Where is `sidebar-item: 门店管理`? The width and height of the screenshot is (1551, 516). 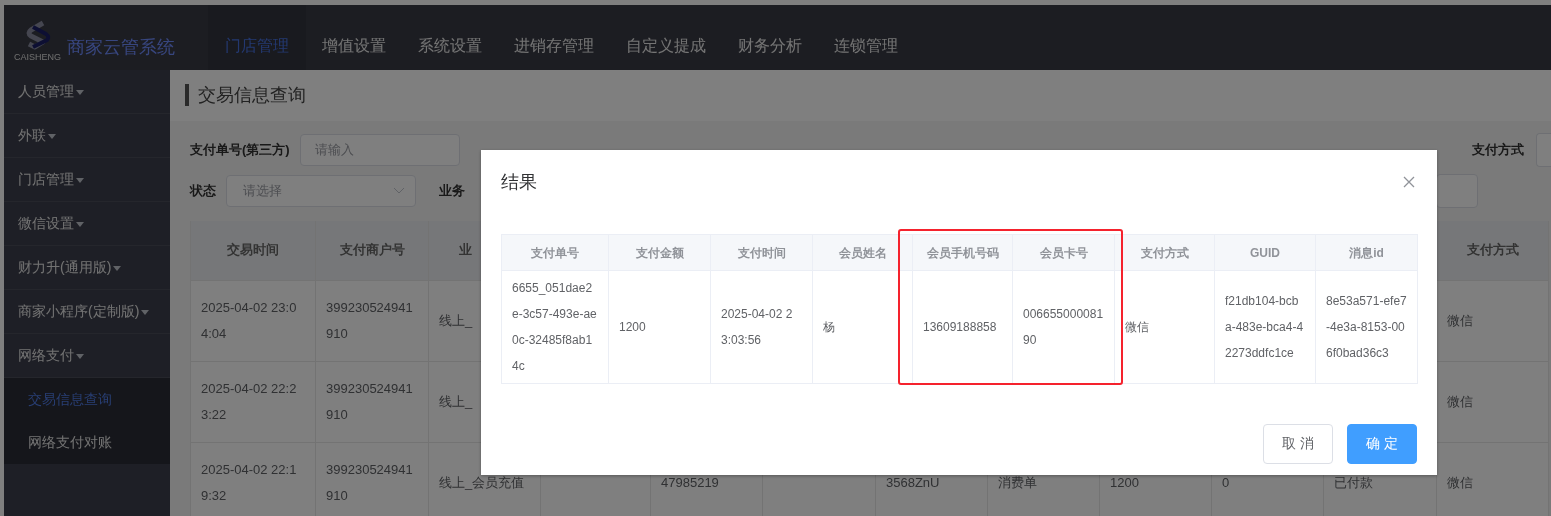 sidebar-item: 门店管理 is located at coordinates (87, 180).